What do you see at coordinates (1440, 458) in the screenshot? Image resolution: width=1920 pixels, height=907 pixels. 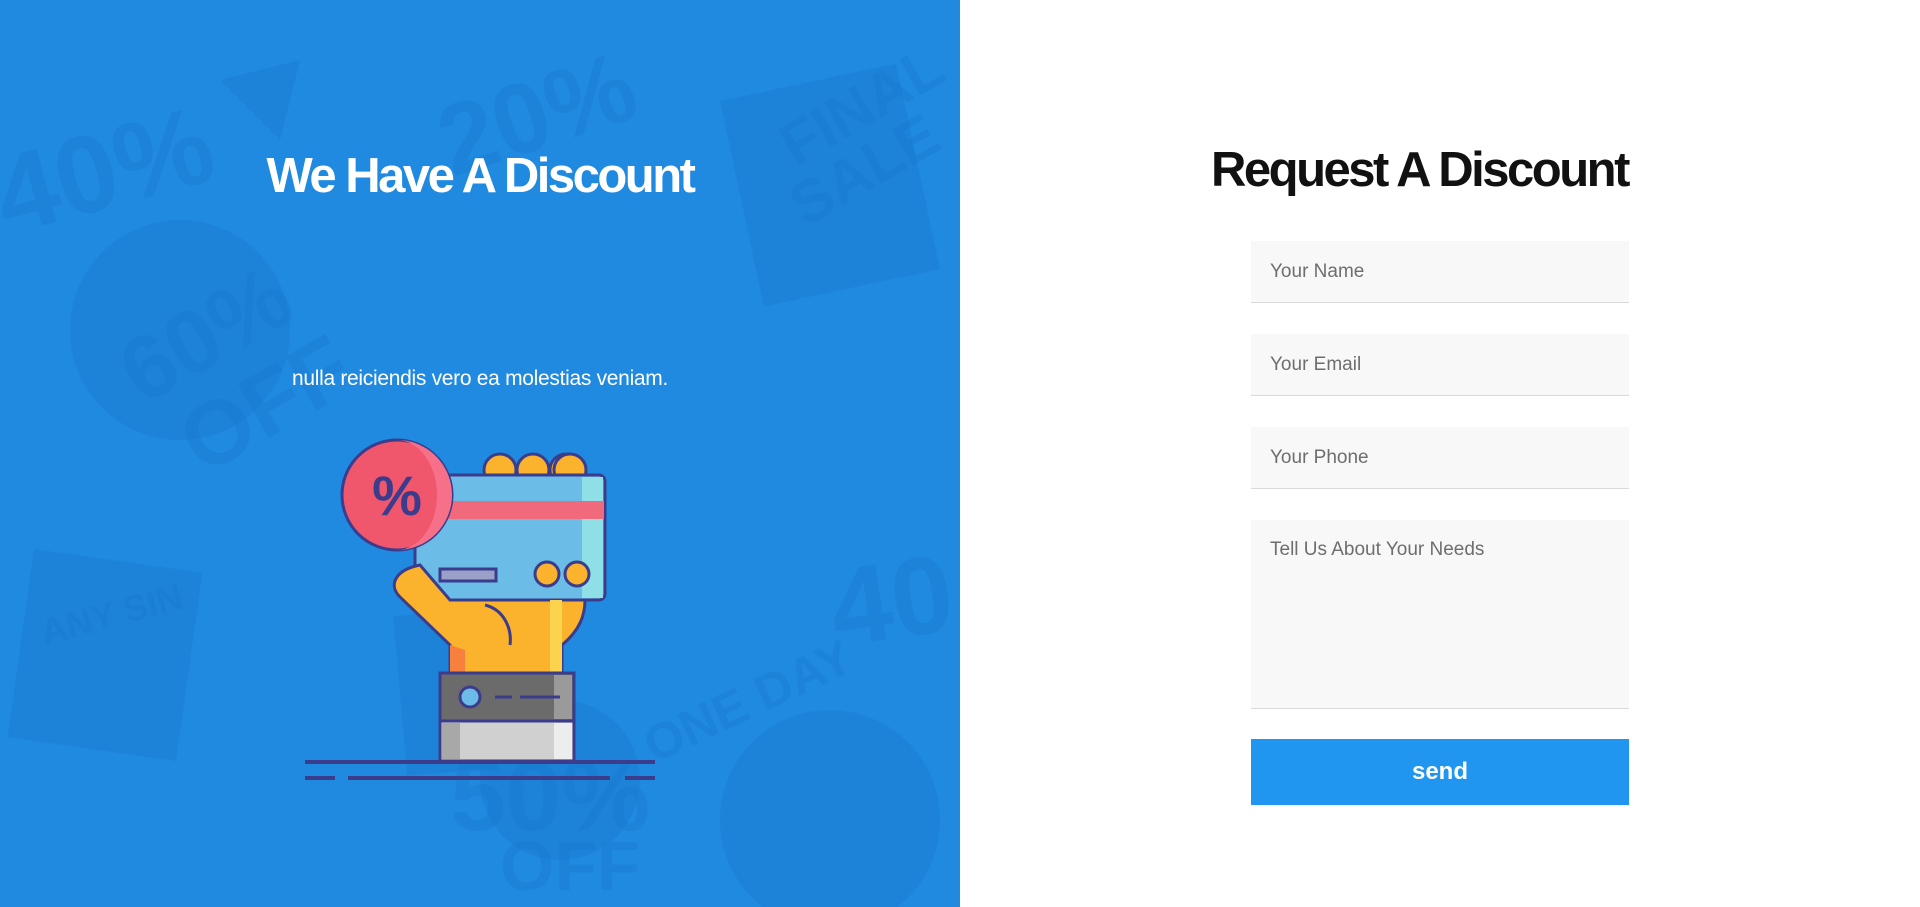 I see `phone-input` at bounding box center [1440, 458].